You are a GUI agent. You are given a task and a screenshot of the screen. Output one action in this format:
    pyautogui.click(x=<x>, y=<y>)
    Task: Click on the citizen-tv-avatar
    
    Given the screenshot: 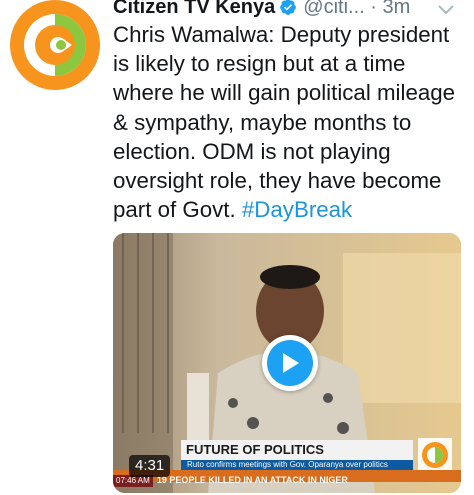 What is the action you would take?
    pyautogui.click(x=55, y=45)
    